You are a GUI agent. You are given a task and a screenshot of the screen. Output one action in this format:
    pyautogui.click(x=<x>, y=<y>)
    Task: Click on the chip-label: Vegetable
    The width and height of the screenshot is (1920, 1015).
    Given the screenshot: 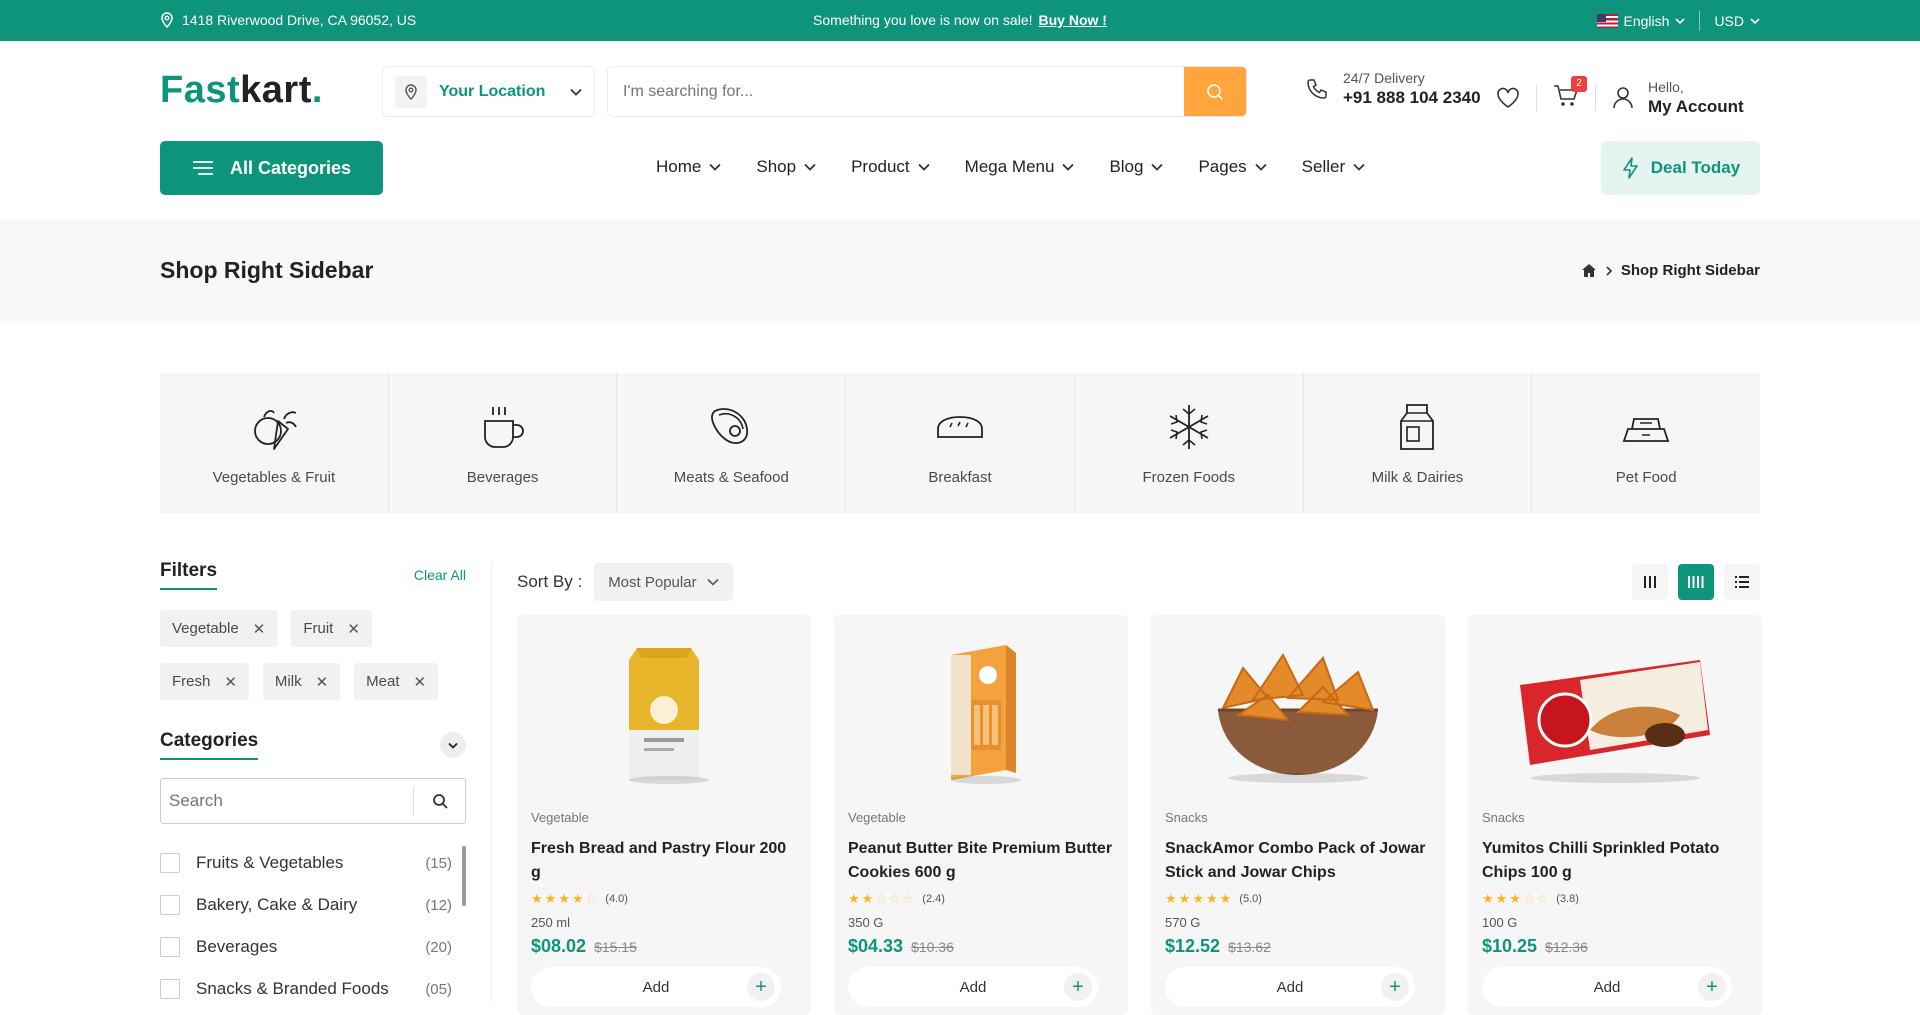 What is the action you would take?
    pyautogui.click(x=205, y=628)
    